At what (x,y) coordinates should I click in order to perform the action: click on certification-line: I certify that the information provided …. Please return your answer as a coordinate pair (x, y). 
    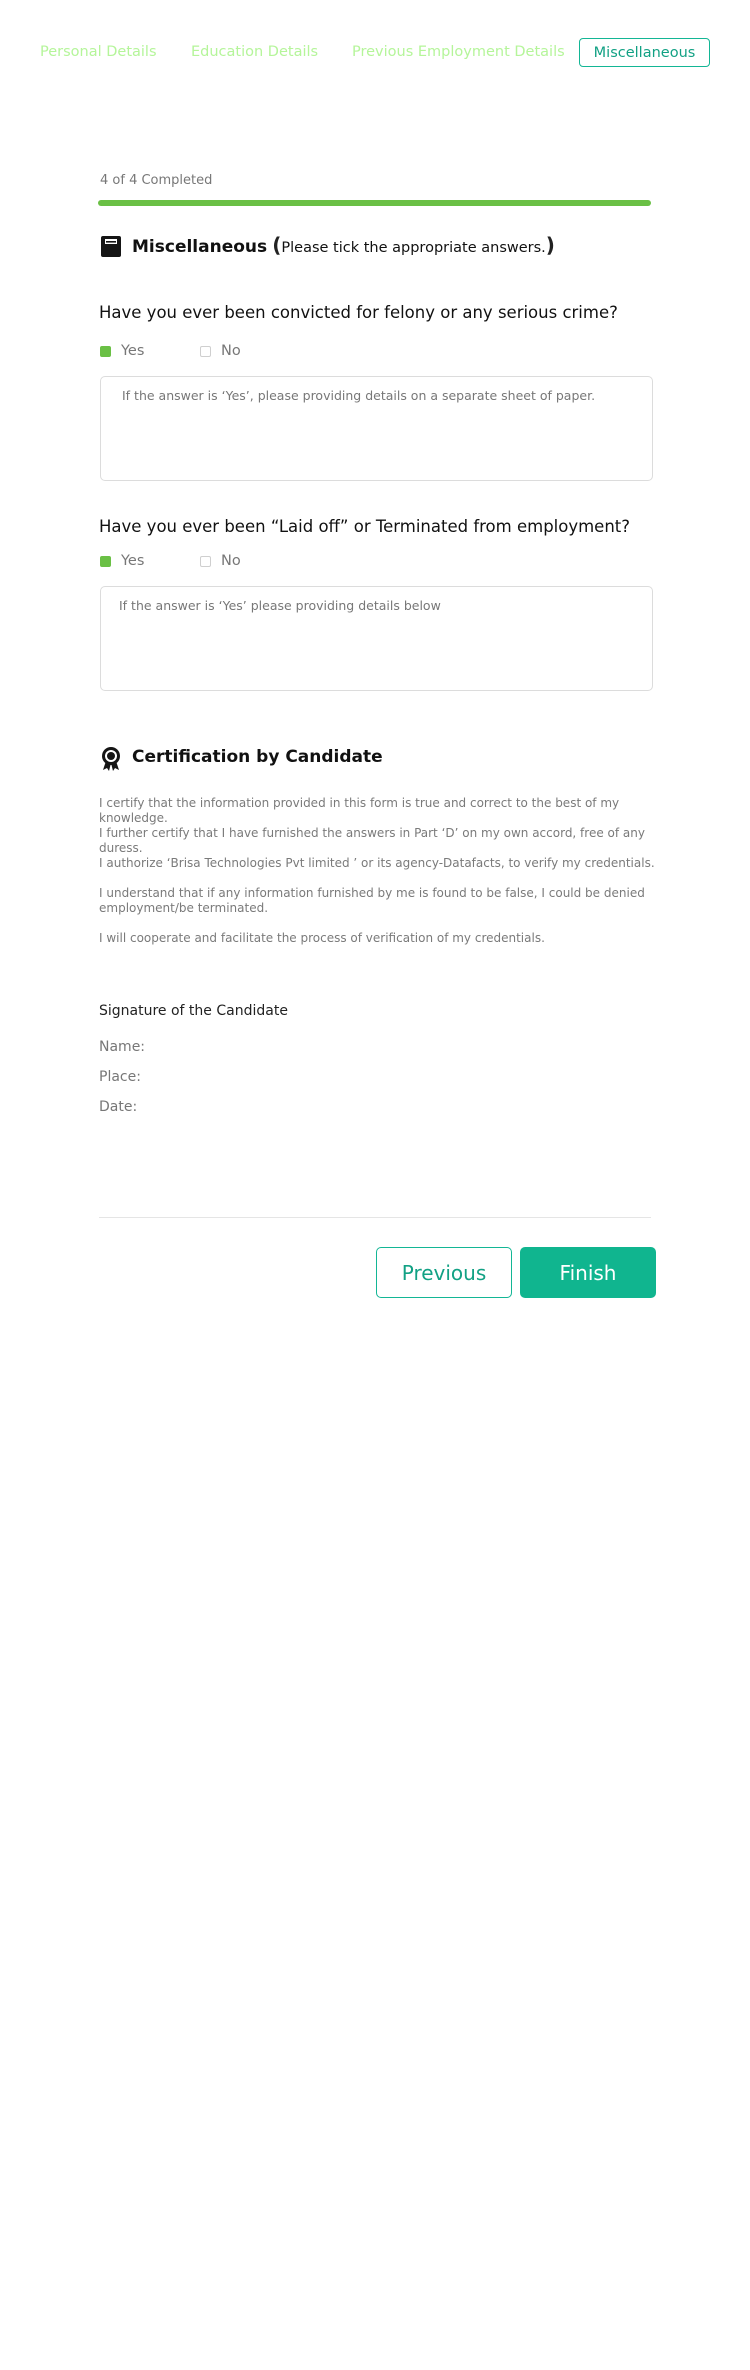
    Looking at the image, I should click on (359, 810).